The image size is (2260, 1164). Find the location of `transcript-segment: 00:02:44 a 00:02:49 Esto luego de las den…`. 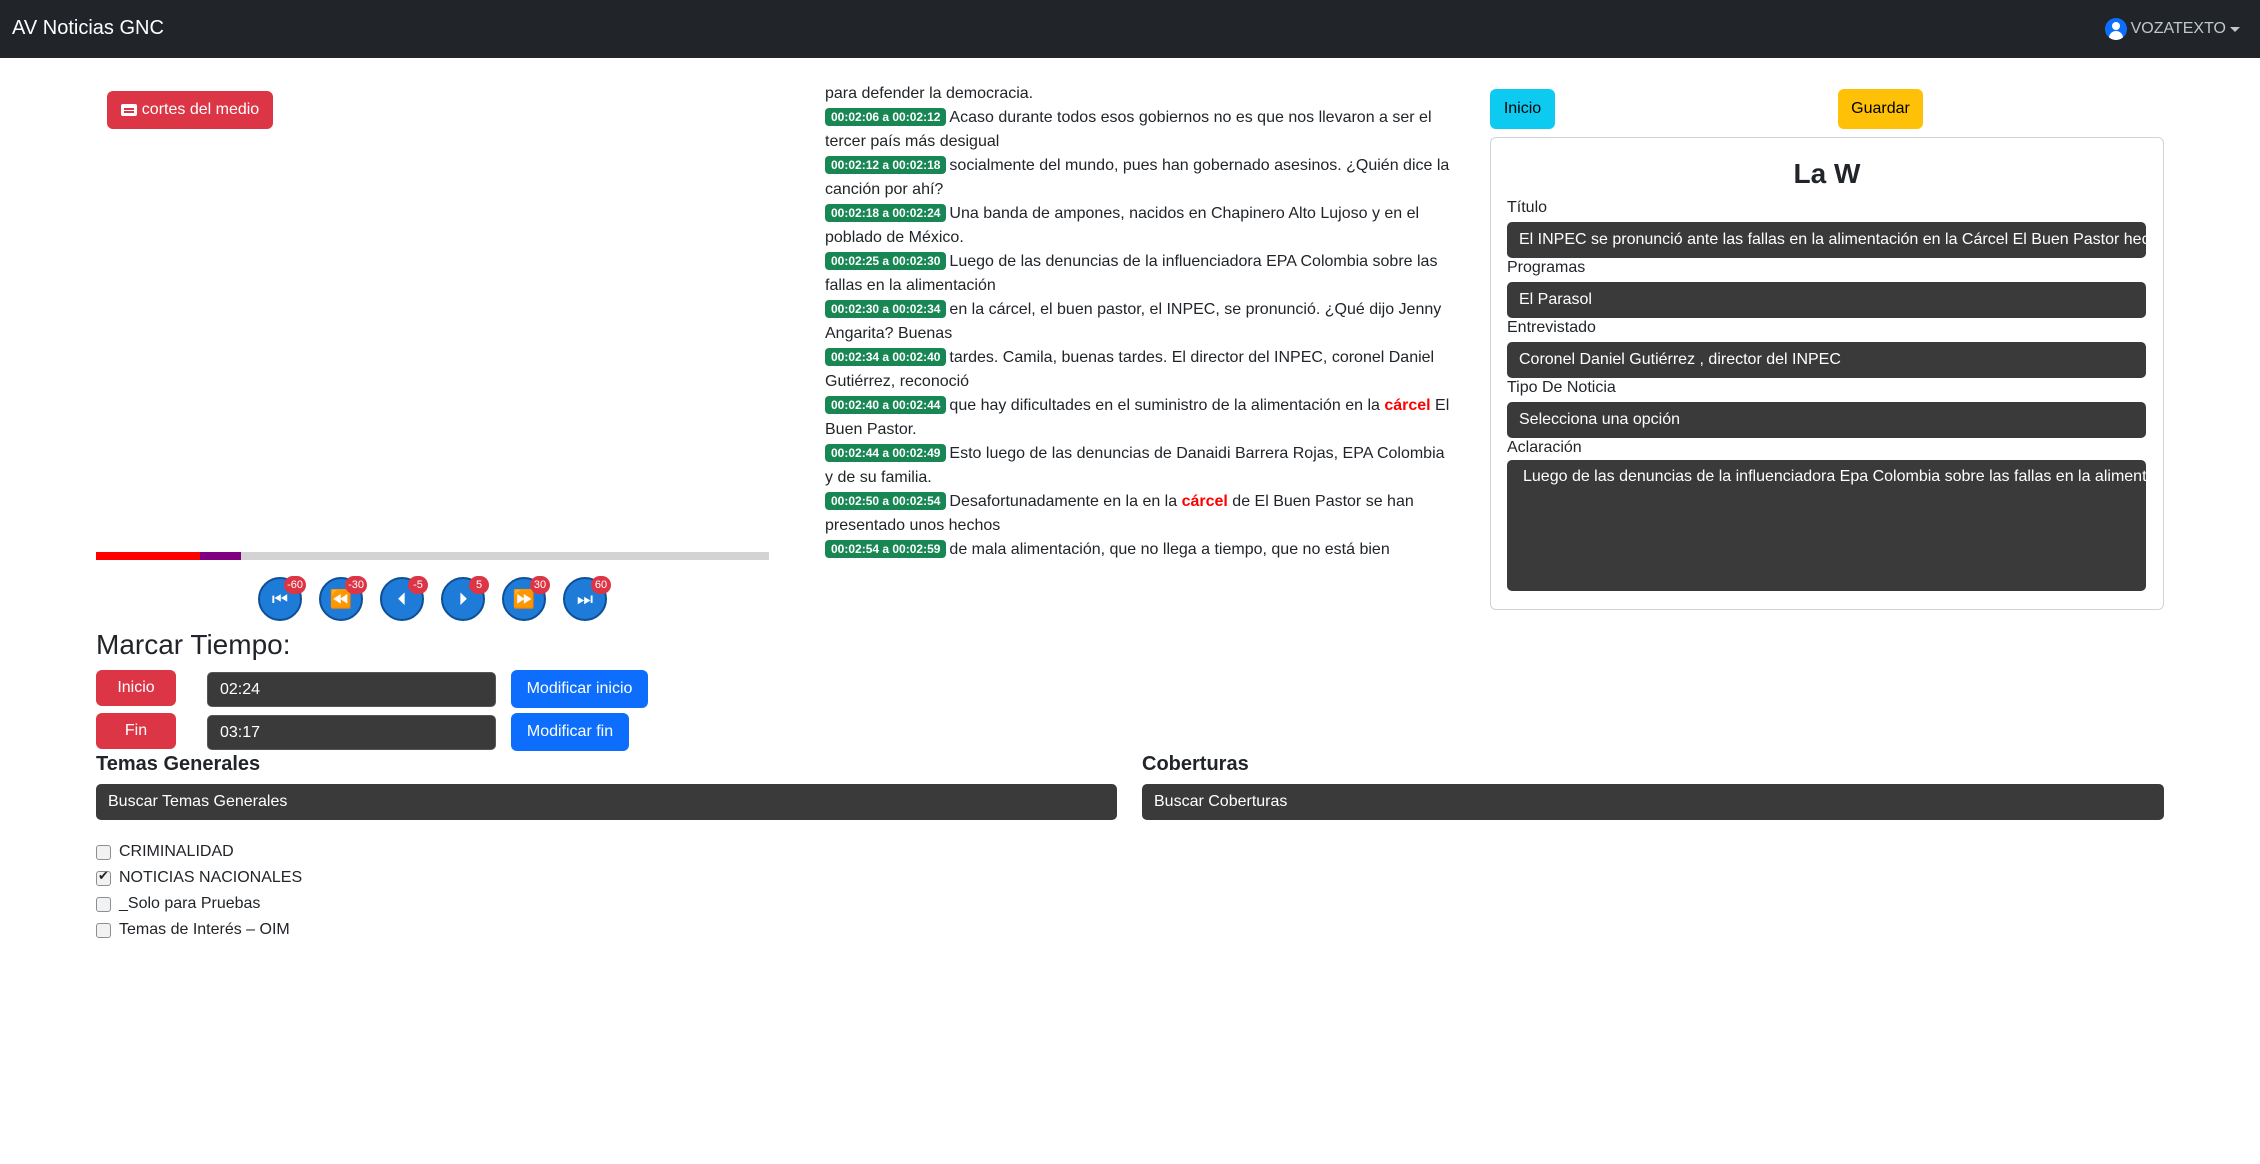

transcript-segment: 00:02:44 a 00:02:49 Esto luego de las den… is located at coordinates (1137, 466).